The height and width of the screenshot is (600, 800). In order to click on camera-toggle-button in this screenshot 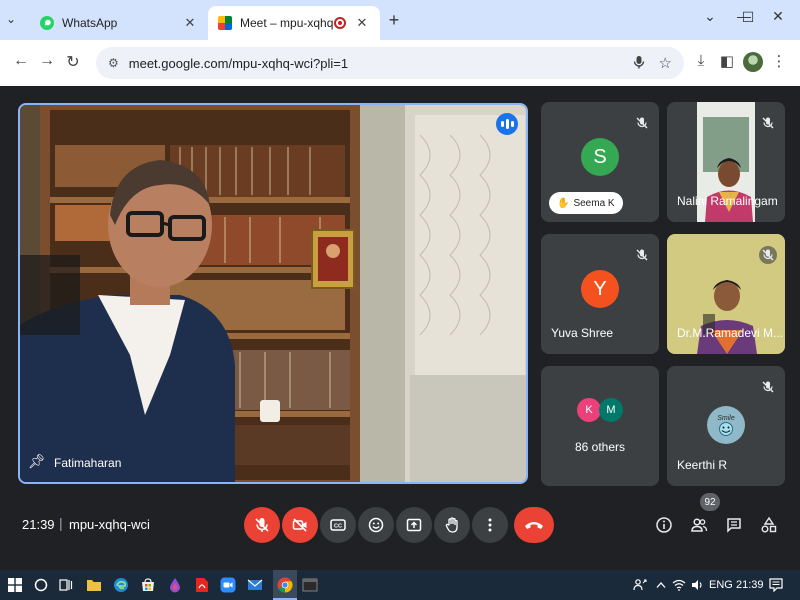, I will do `click(300, 525)`.